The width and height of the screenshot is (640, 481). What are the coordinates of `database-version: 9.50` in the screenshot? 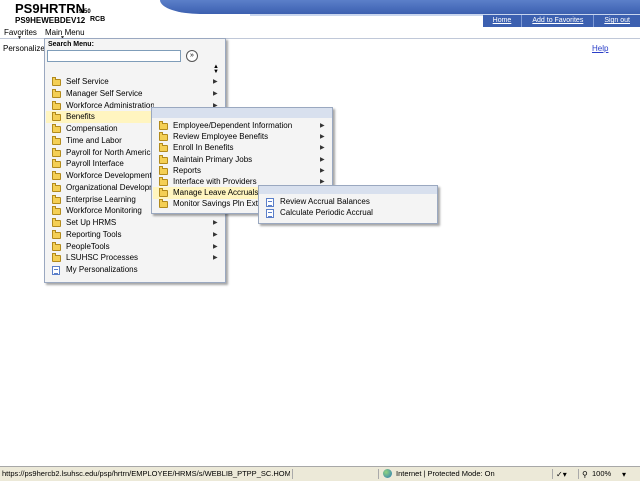 It's located at (85, 12).